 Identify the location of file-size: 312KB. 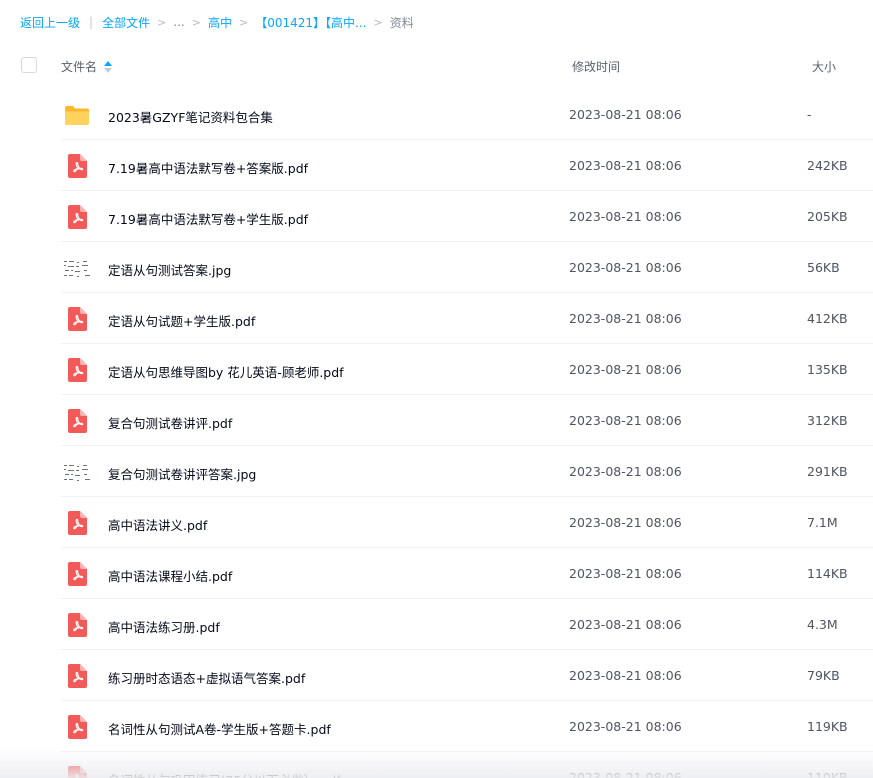
(827, 420).